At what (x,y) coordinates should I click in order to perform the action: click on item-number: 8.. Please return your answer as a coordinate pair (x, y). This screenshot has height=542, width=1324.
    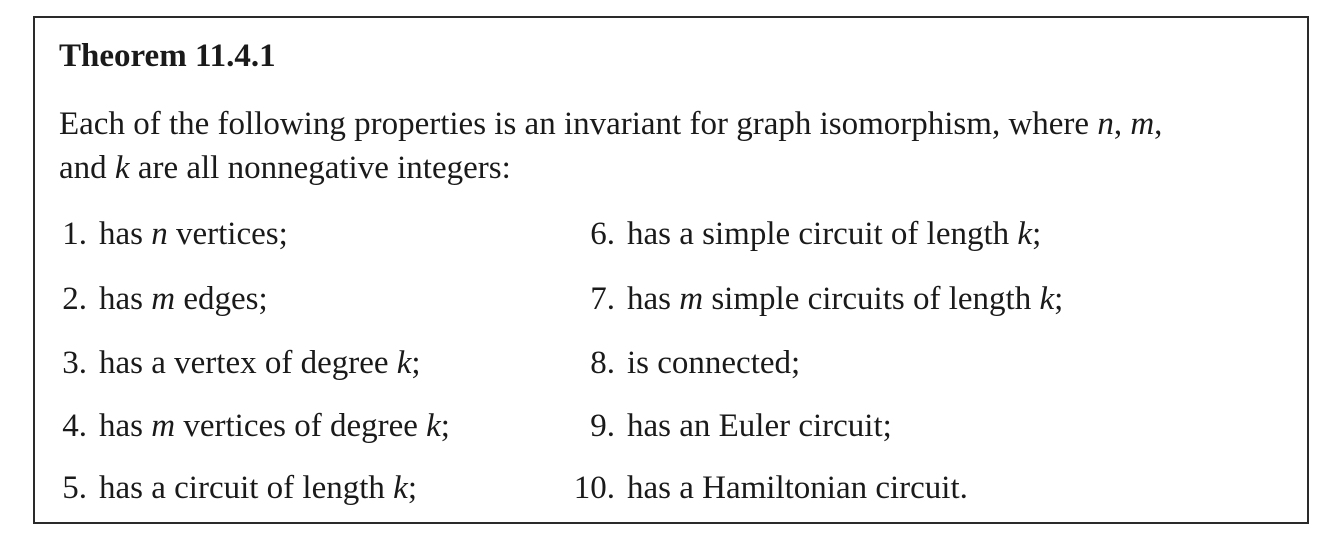
    Looking at the image, I should click on (602, 363).